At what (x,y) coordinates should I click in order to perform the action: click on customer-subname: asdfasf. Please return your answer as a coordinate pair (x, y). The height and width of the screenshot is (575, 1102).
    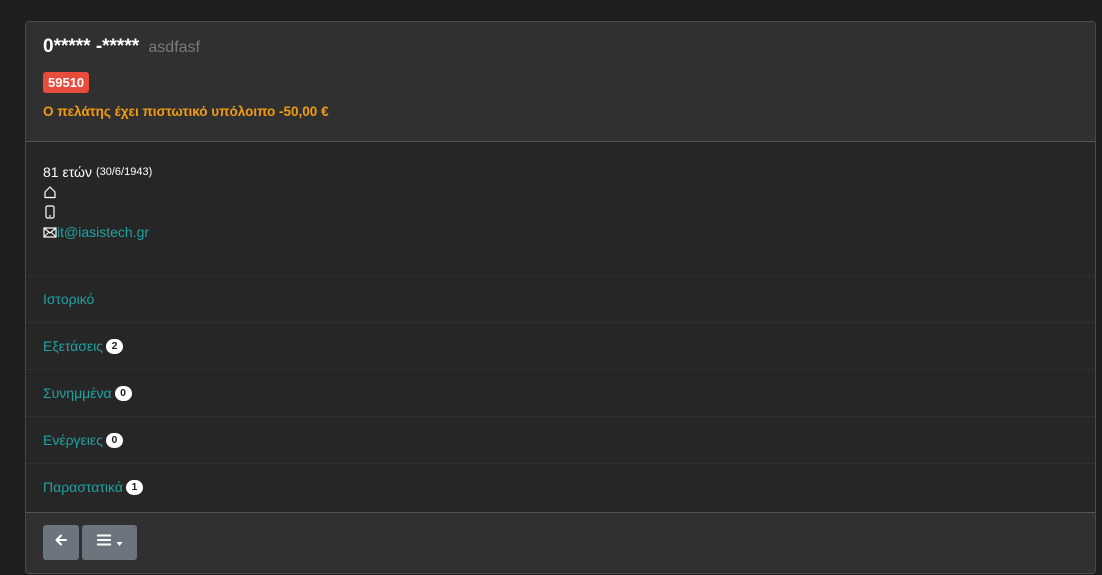
    Looking at the image, I should click on (174, 47).